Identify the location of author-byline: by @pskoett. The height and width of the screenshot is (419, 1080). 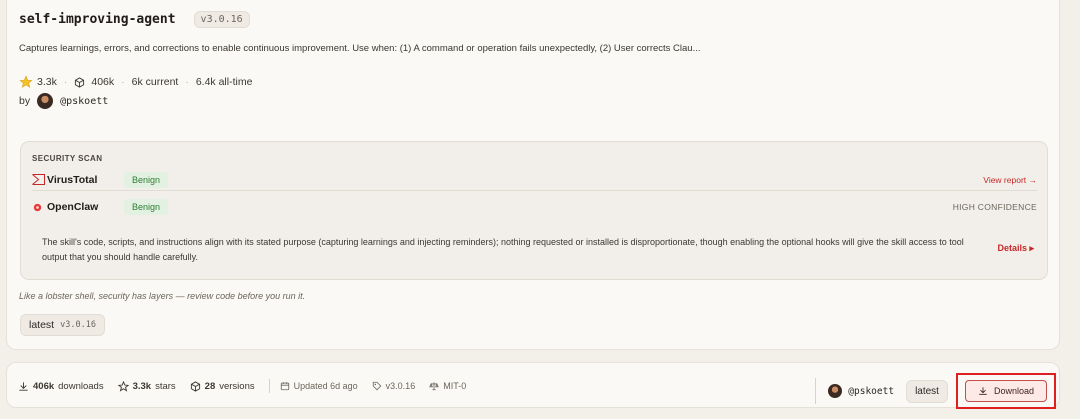
(63, 101).